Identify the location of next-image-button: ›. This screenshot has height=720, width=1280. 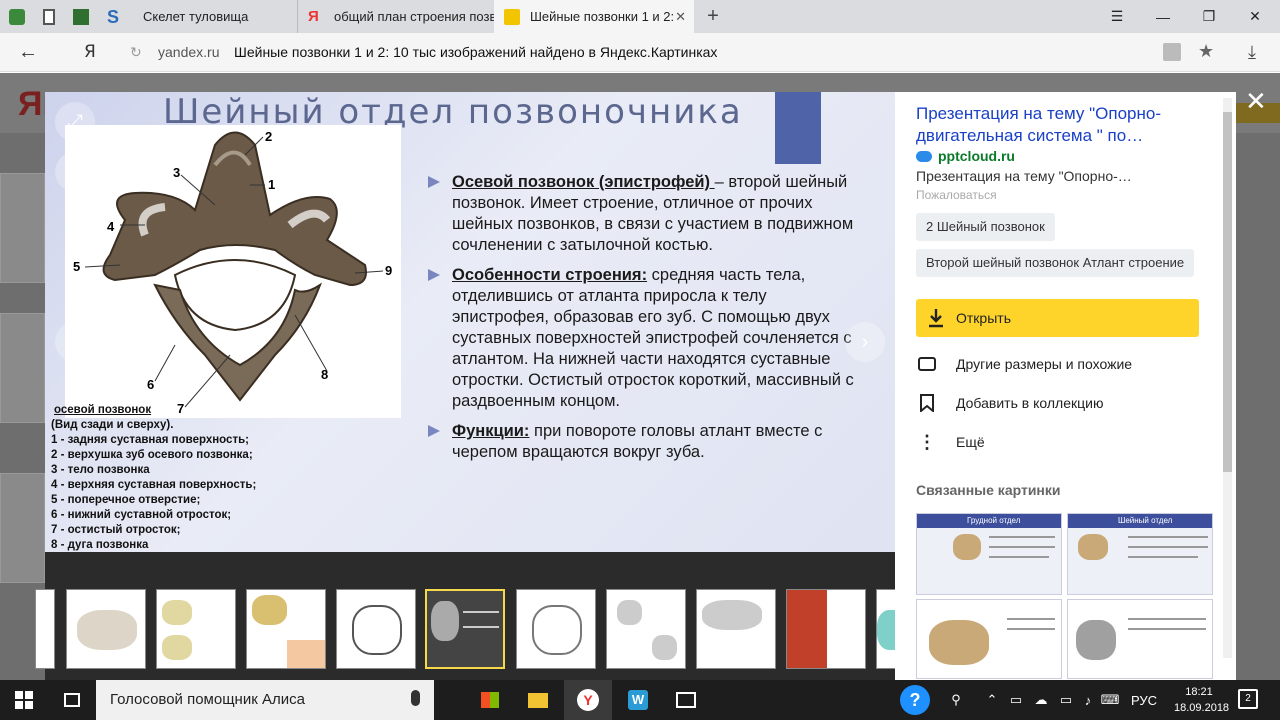
(865, 342).